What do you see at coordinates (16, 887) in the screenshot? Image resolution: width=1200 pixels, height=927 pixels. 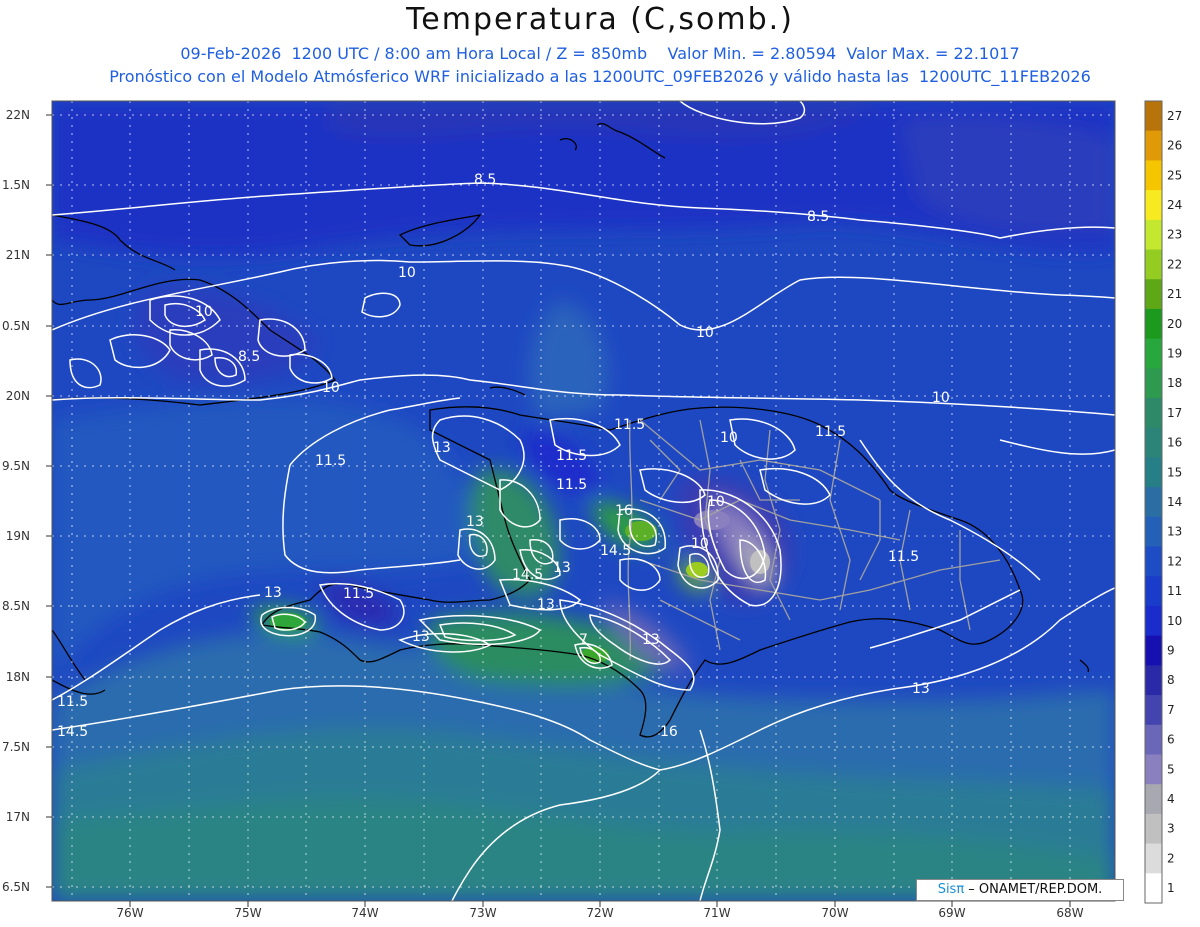 I see `lat-label: 6.5N` at bounding box center [16, 887].